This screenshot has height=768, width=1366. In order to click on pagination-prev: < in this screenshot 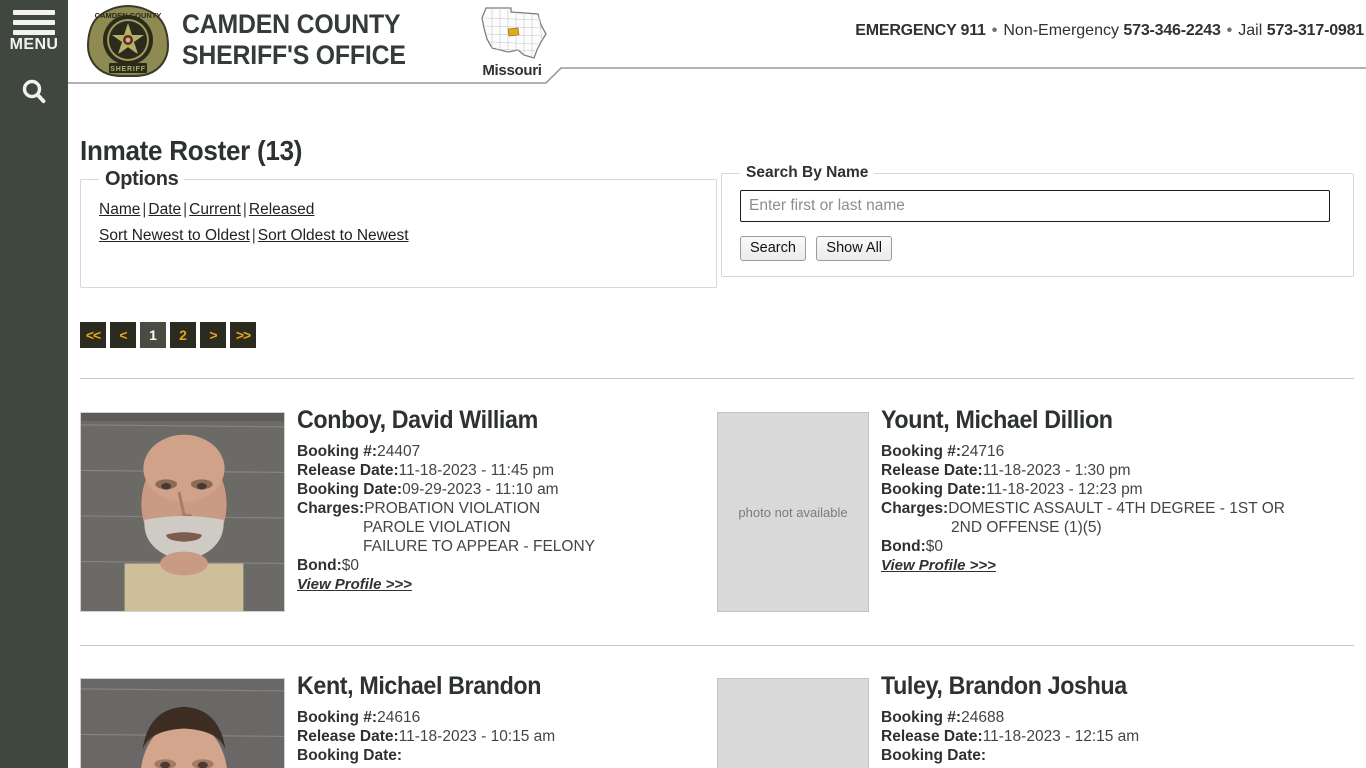, I will do `click(123, 335)`.